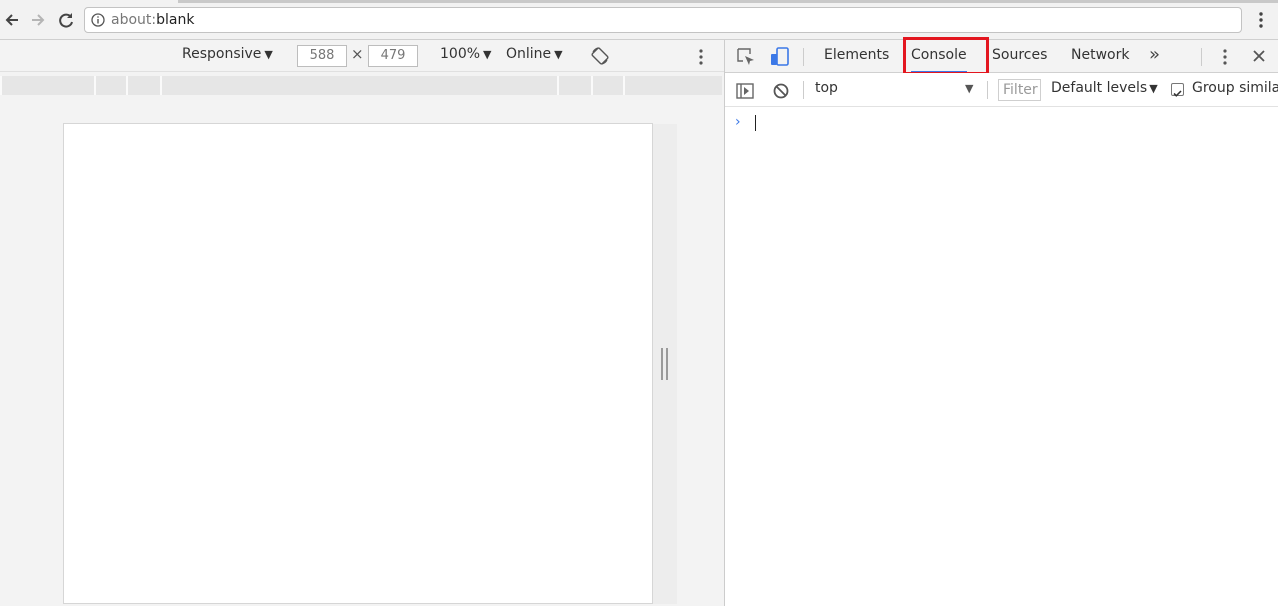  What do you see at coordinates (98, 20) in the screenshot?
I see `info-icon` at bounding box center [98, 20].